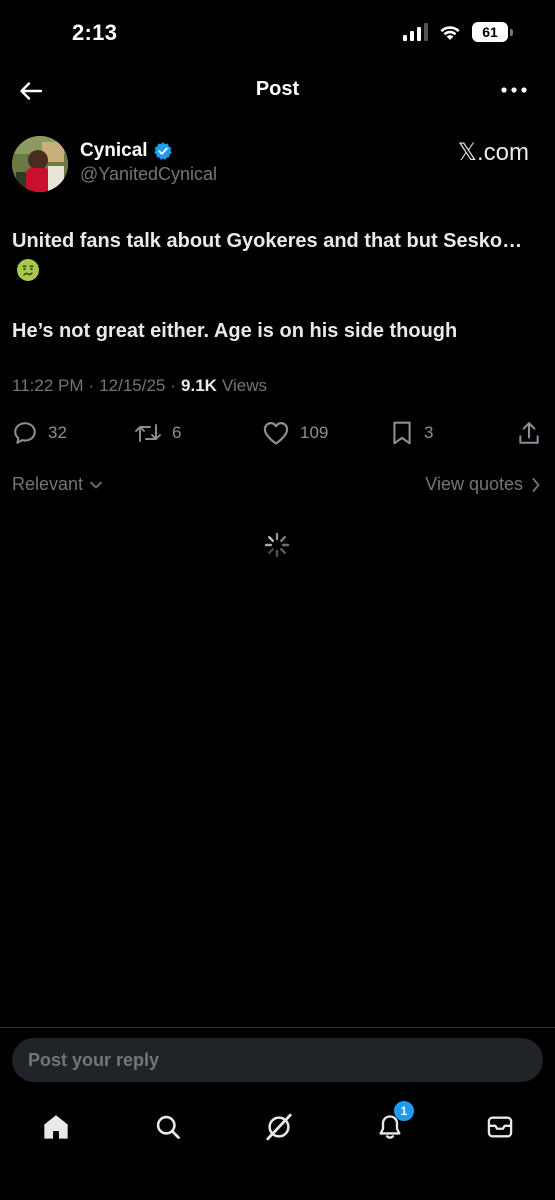 The height and width of the screenshot is (1200, 555). I want to click on search-icon, so click(168, 1127).